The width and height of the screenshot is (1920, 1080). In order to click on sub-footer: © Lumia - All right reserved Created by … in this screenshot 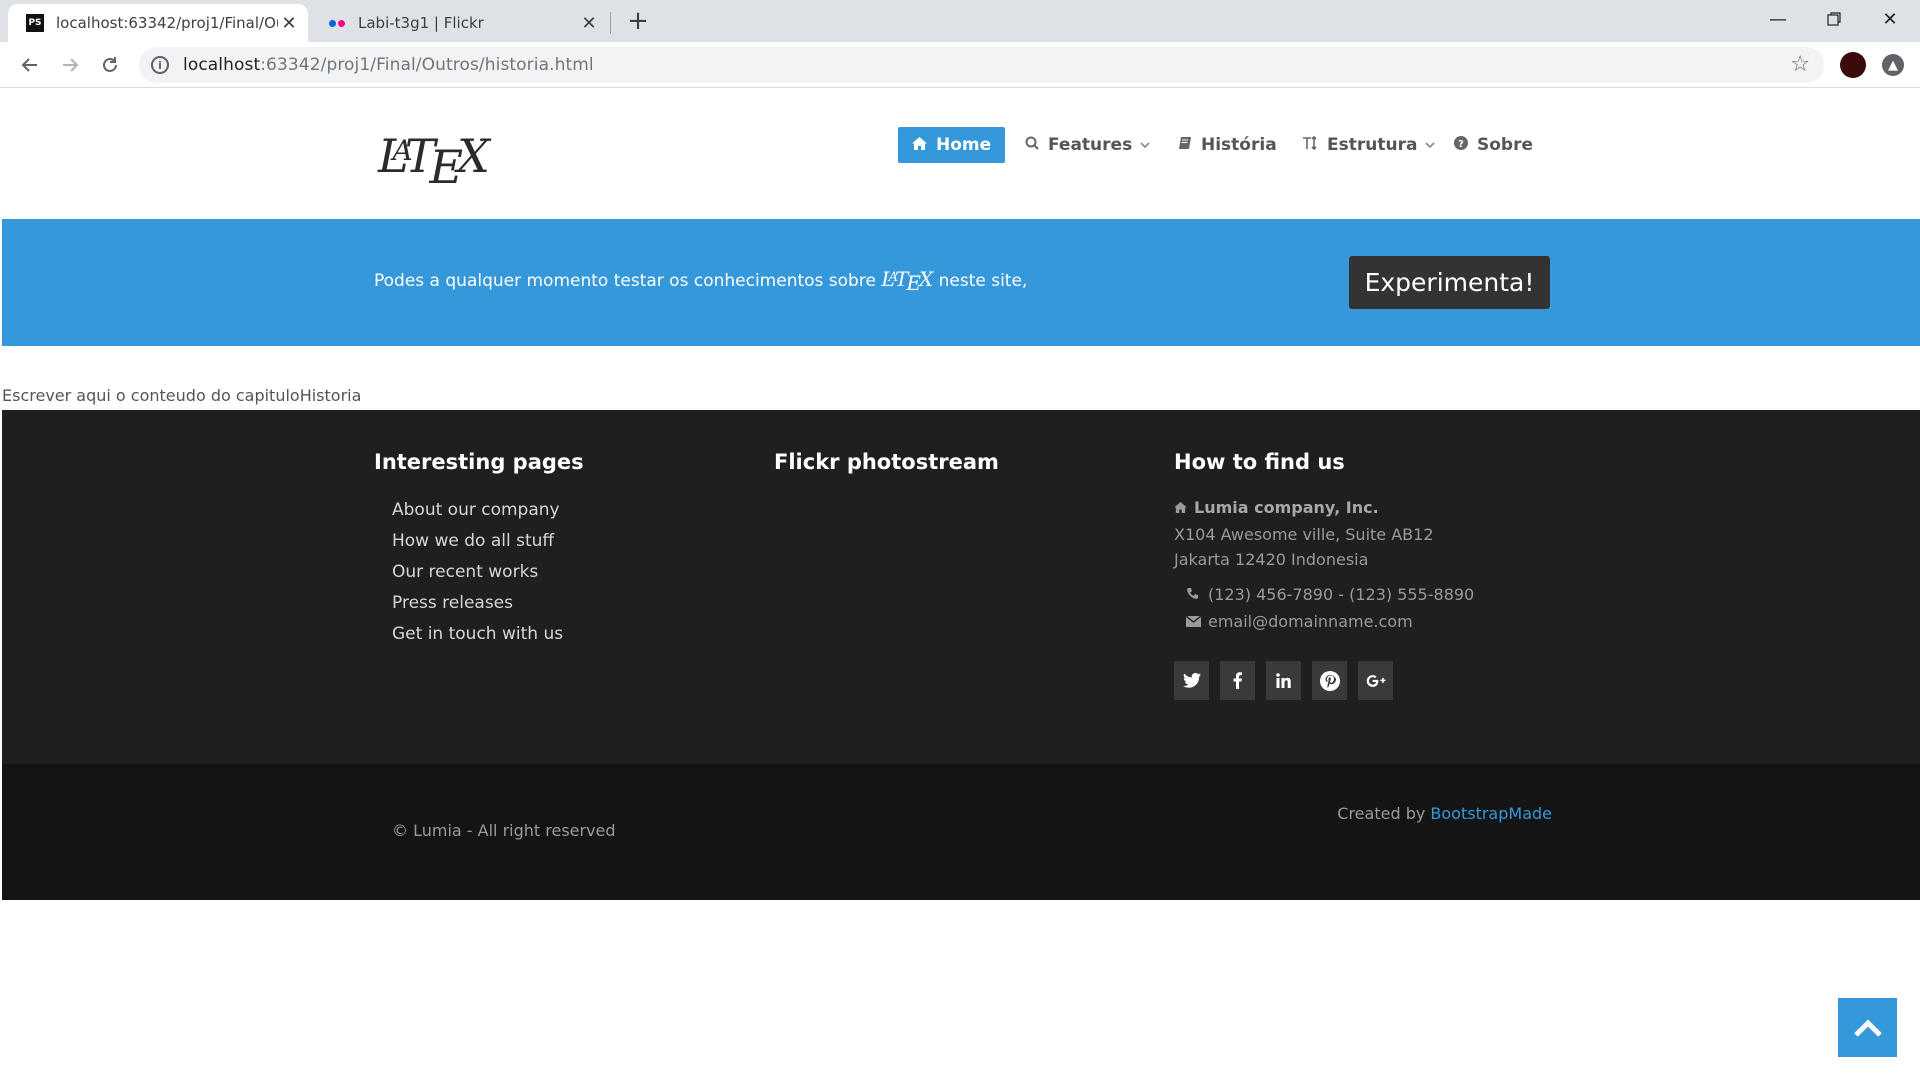, I will do `click(961, 832)`.